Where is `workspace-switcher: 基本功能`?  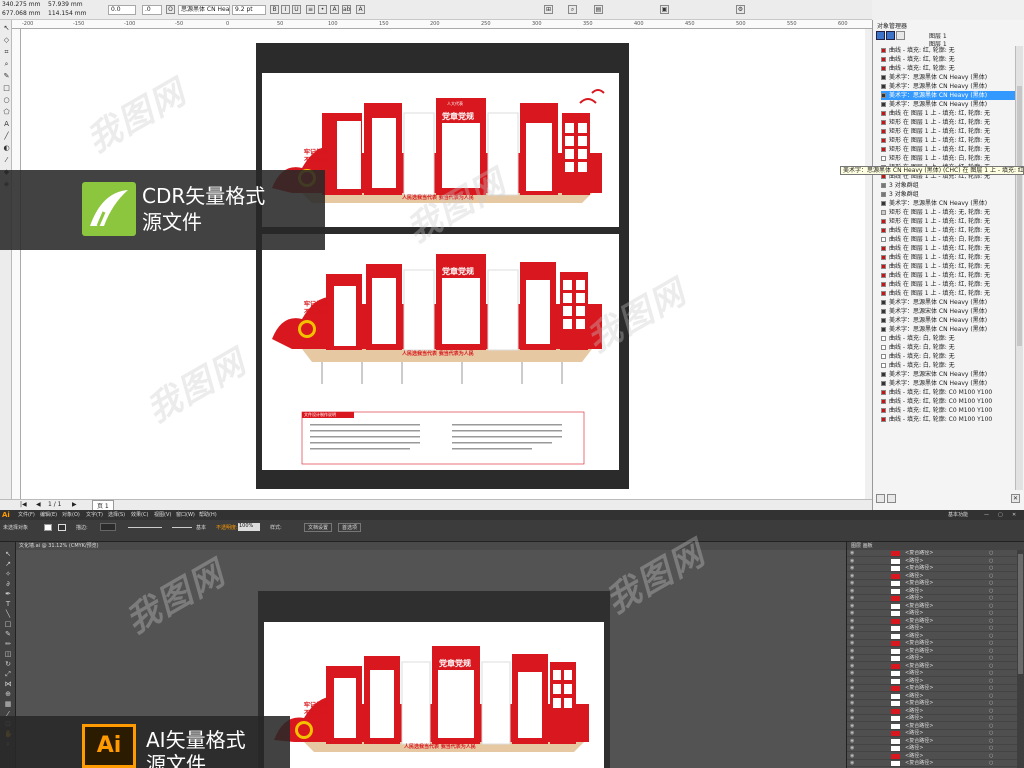 workspace-switcher: 基本功能 is located at coordinates (958, 515).